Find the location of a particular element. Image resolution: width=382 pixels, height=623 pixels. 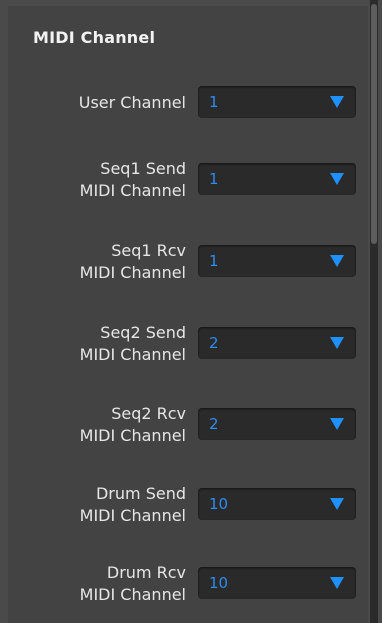

row-label: Drum Rcv MIDI Channel is located at coordinates (132, 583).